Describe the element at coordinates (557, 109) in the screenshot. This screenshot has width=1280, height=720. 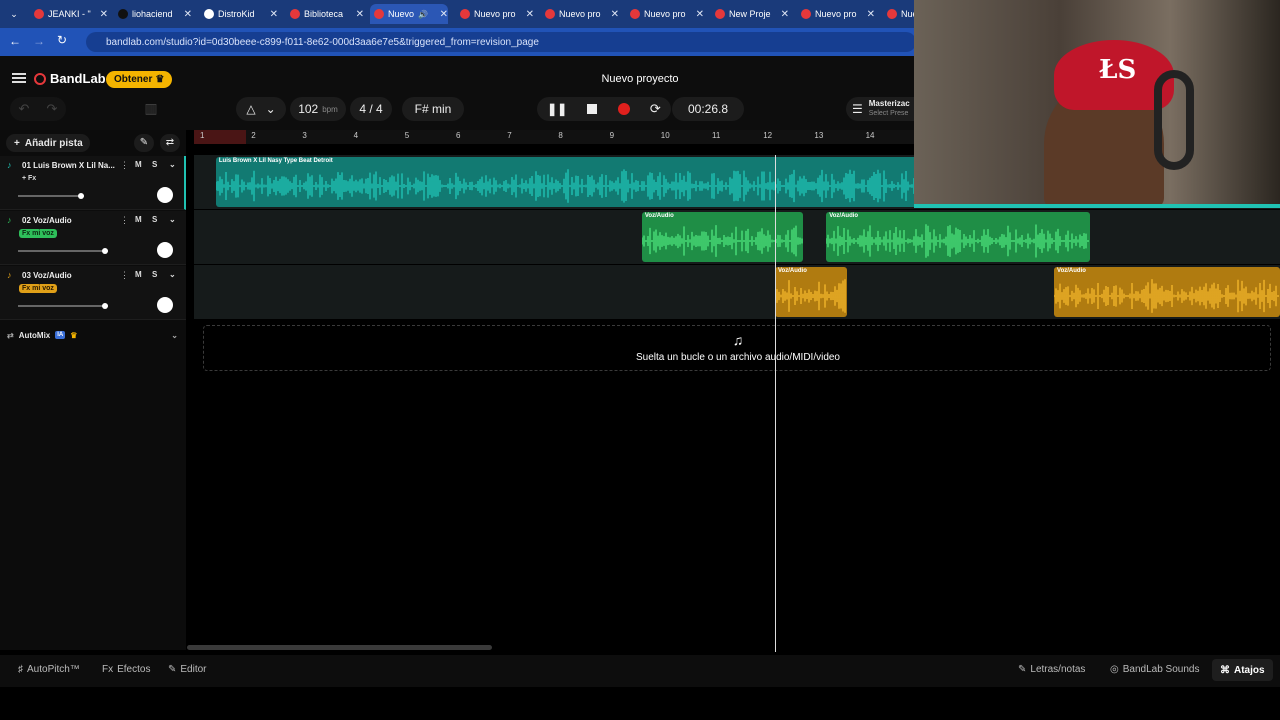
I see `pause-icon: ❚❚` at that location.